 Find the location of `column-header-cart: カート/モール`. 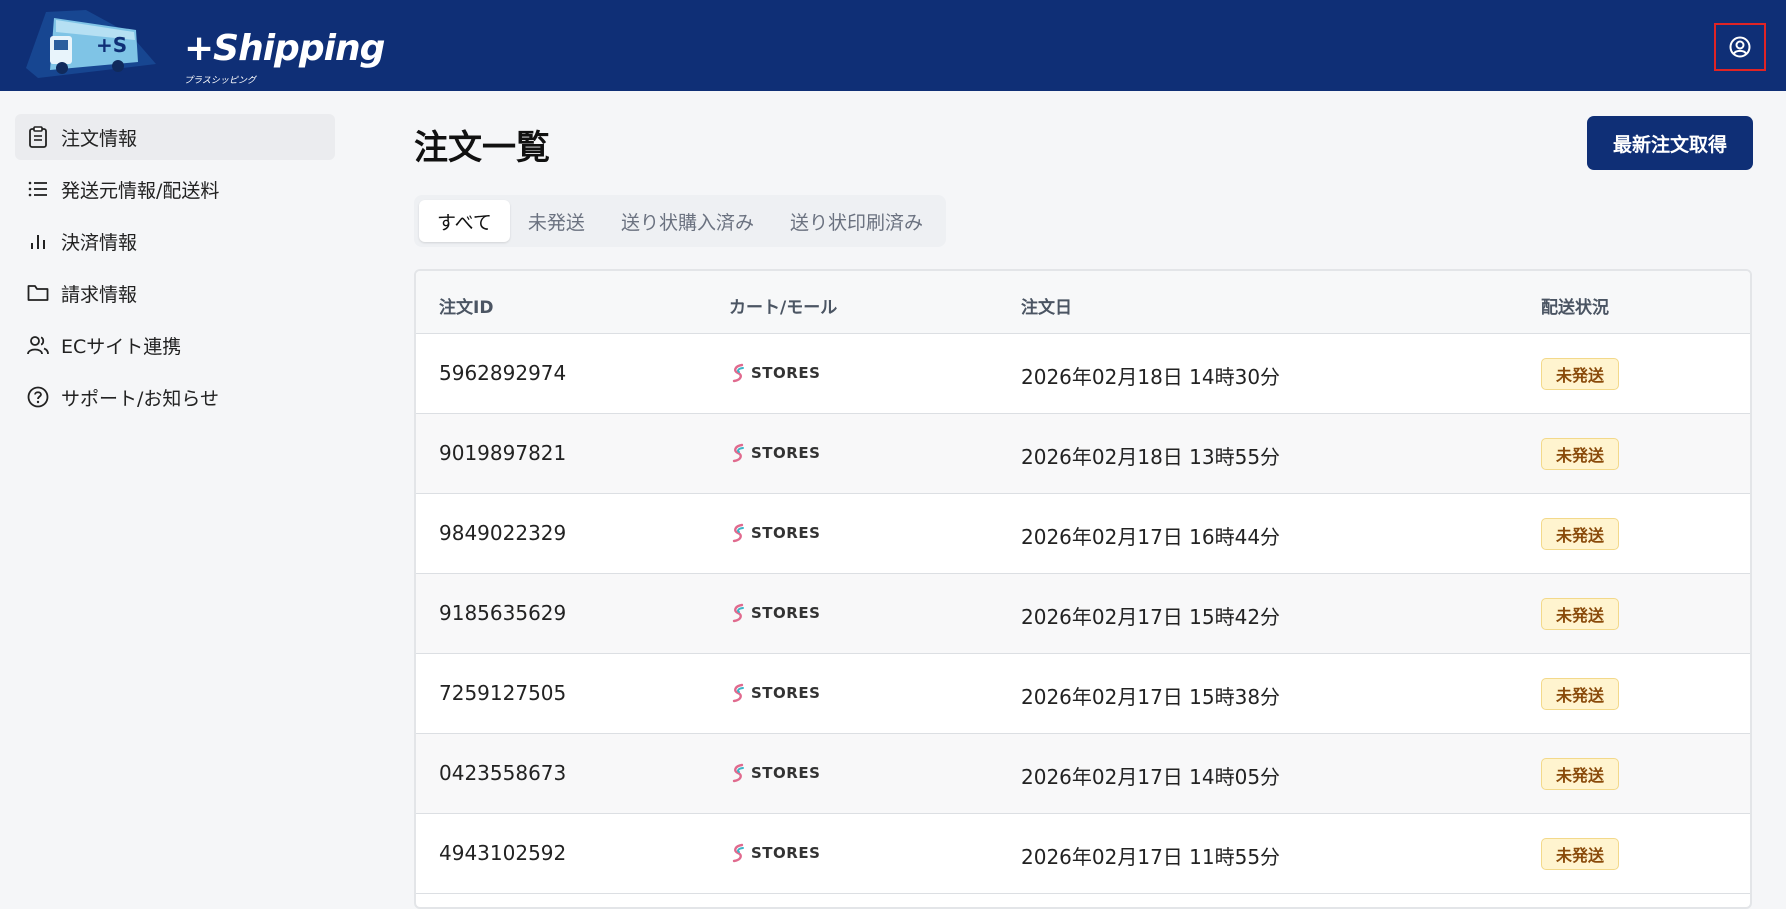

column-header-cart: カート/モール is located at coordinates (783, 305).